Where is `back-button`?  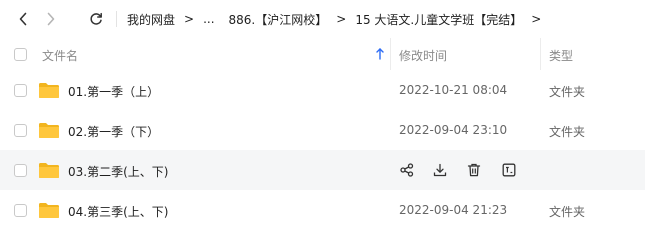
back-button is located at coordinates (23, 19).